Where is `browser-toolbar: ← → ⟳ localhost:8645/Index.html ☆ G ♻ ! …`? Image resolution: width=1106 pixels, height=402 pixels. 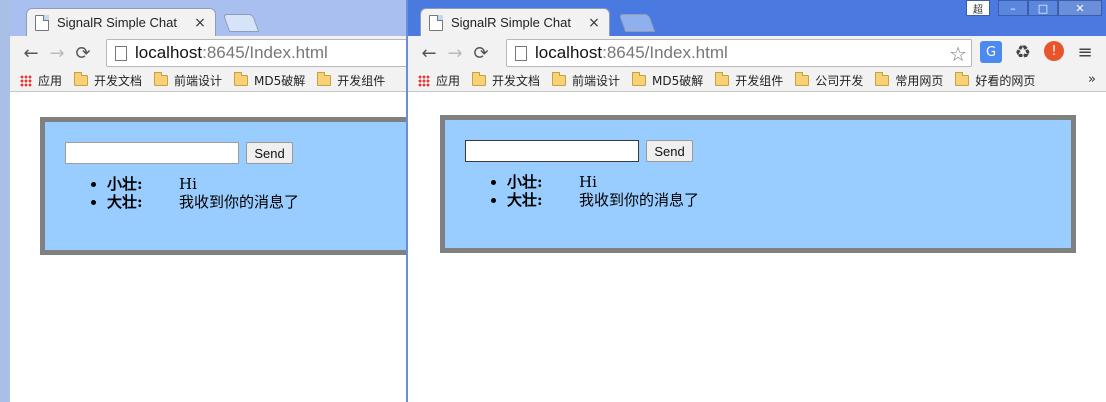
browser-toolbar: ← → ⟳ localhost:8645/Index.html ☆ G ♻ ! … is located at coordinates (757, 53).